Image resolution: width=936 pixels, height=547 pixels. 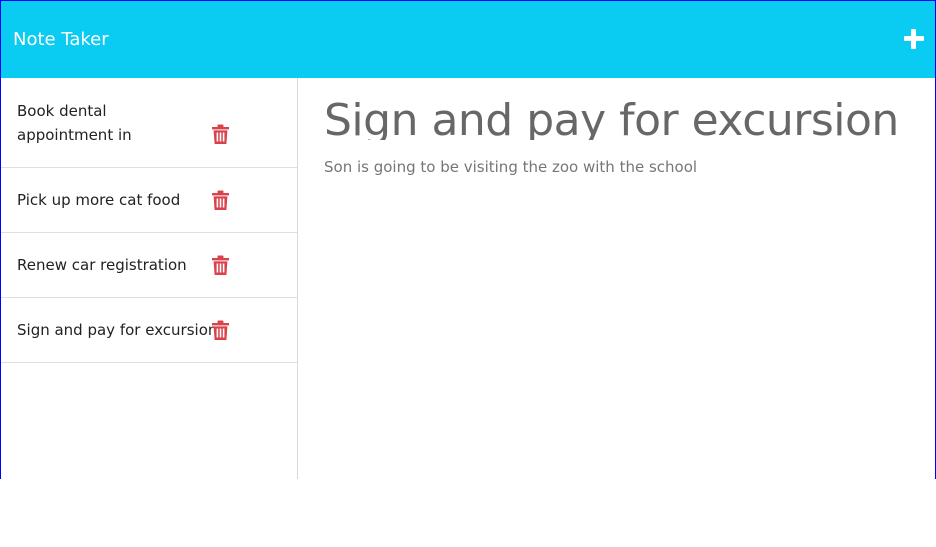 I want to click on list-item: Book dental appointment in, so click(x=149, y=123).